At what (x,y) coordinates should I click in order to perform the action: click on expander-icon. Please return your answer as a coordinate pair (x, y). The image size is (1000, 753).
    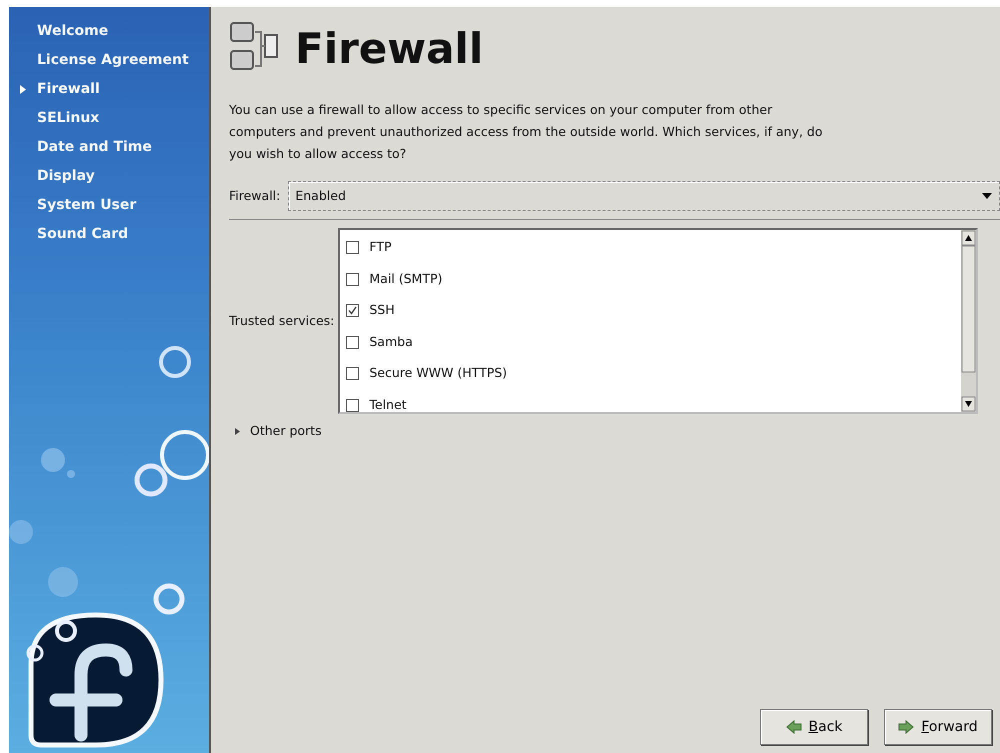
    Looking at the image, I should click on (237, 431).